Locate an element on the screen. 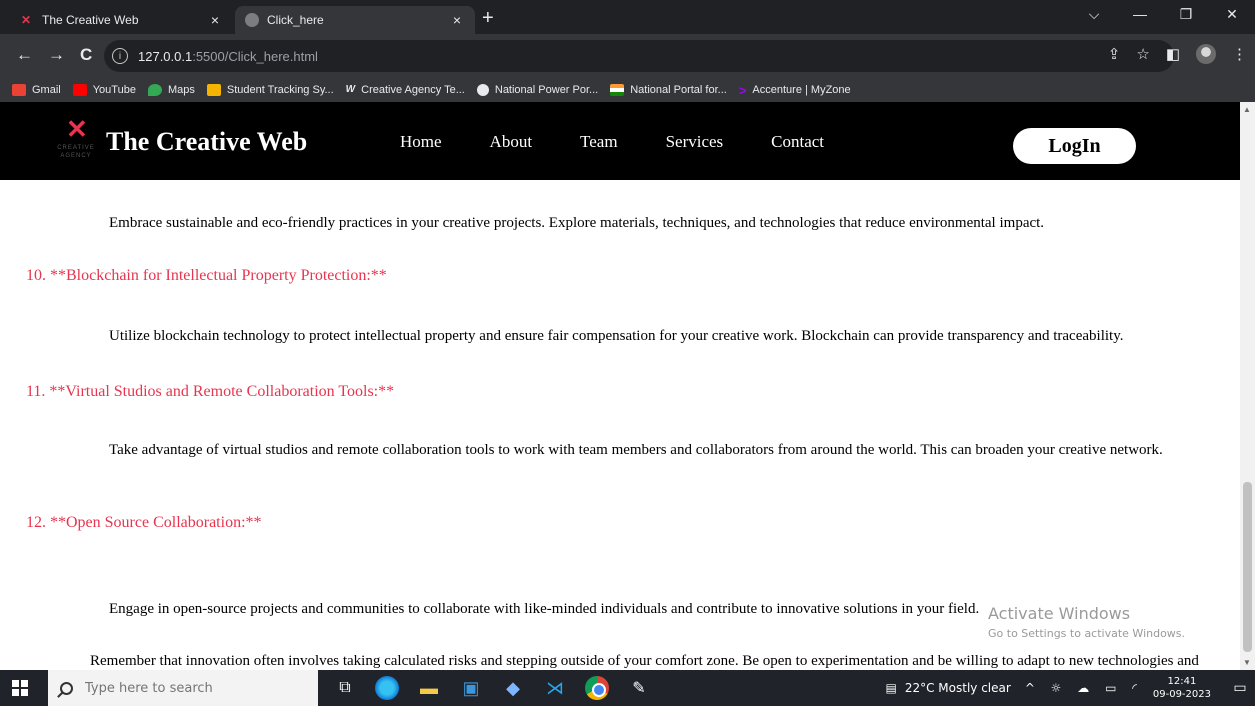 This screenshot has height=706, width=1255. toolbar-actions: ⇪ ☆ ◧ ⋮ is located at coordinates (1177, 54).